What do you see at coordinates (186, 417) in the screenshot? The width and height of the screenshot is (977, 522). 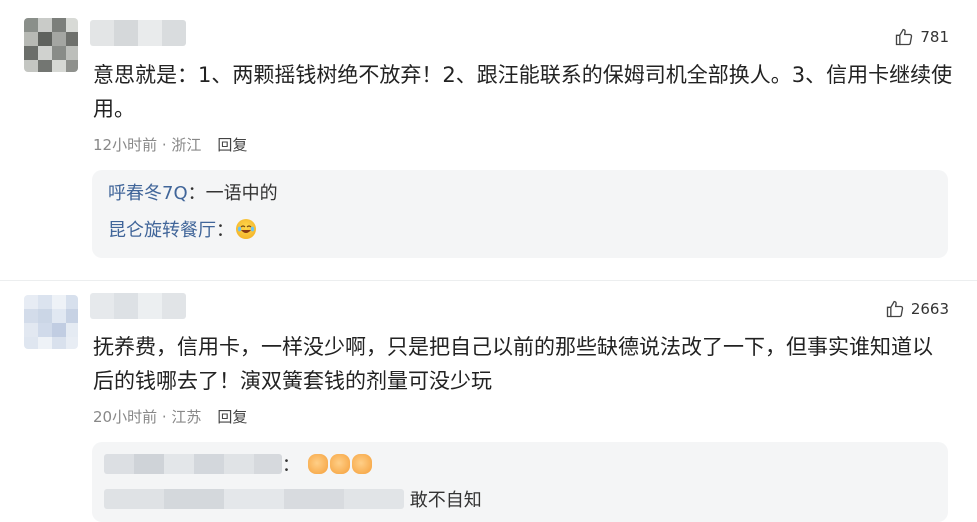 I see `comment-location: 江苏` at bounding box center [186, 417].